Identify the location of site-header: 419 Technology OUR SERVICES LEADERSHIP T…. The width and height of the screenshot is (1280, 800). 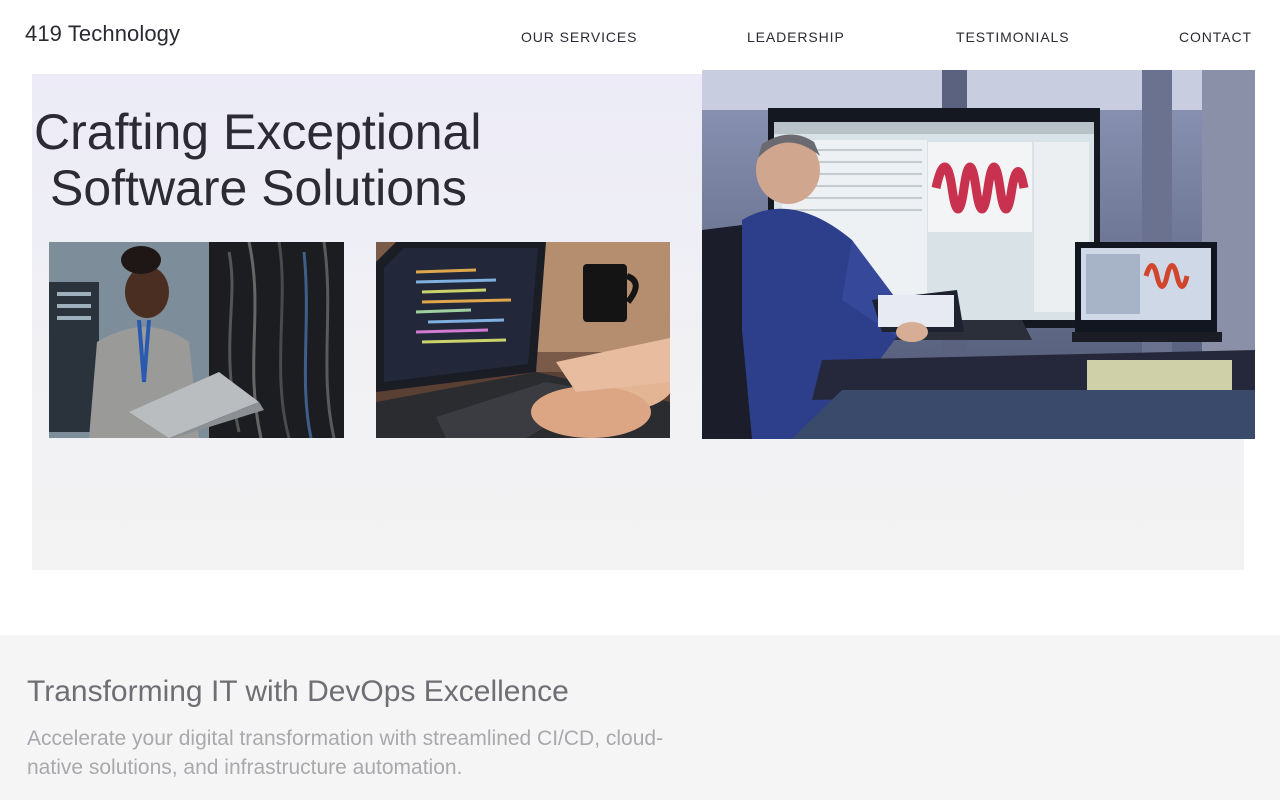
(640, 35).